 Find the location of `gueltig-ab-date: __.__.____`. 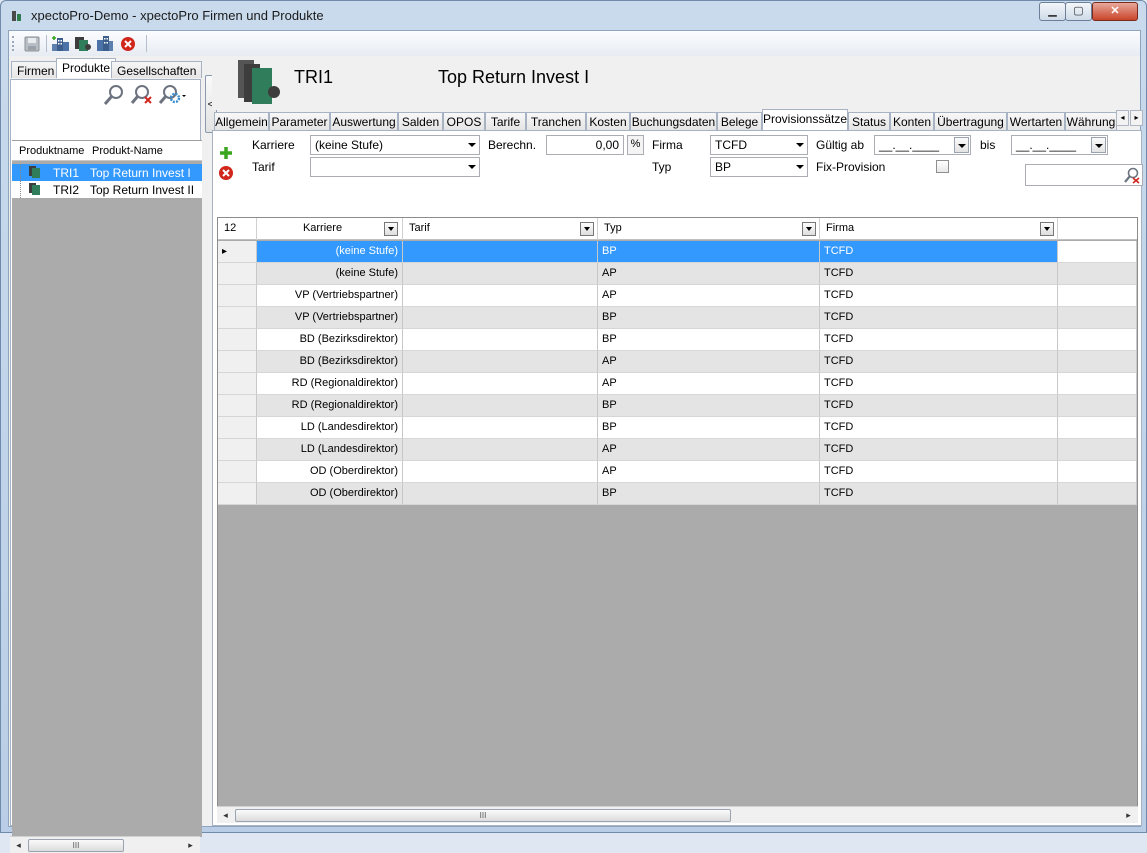

gueltig-ab-date: __.__.____ is located at coordinates (922, 145).